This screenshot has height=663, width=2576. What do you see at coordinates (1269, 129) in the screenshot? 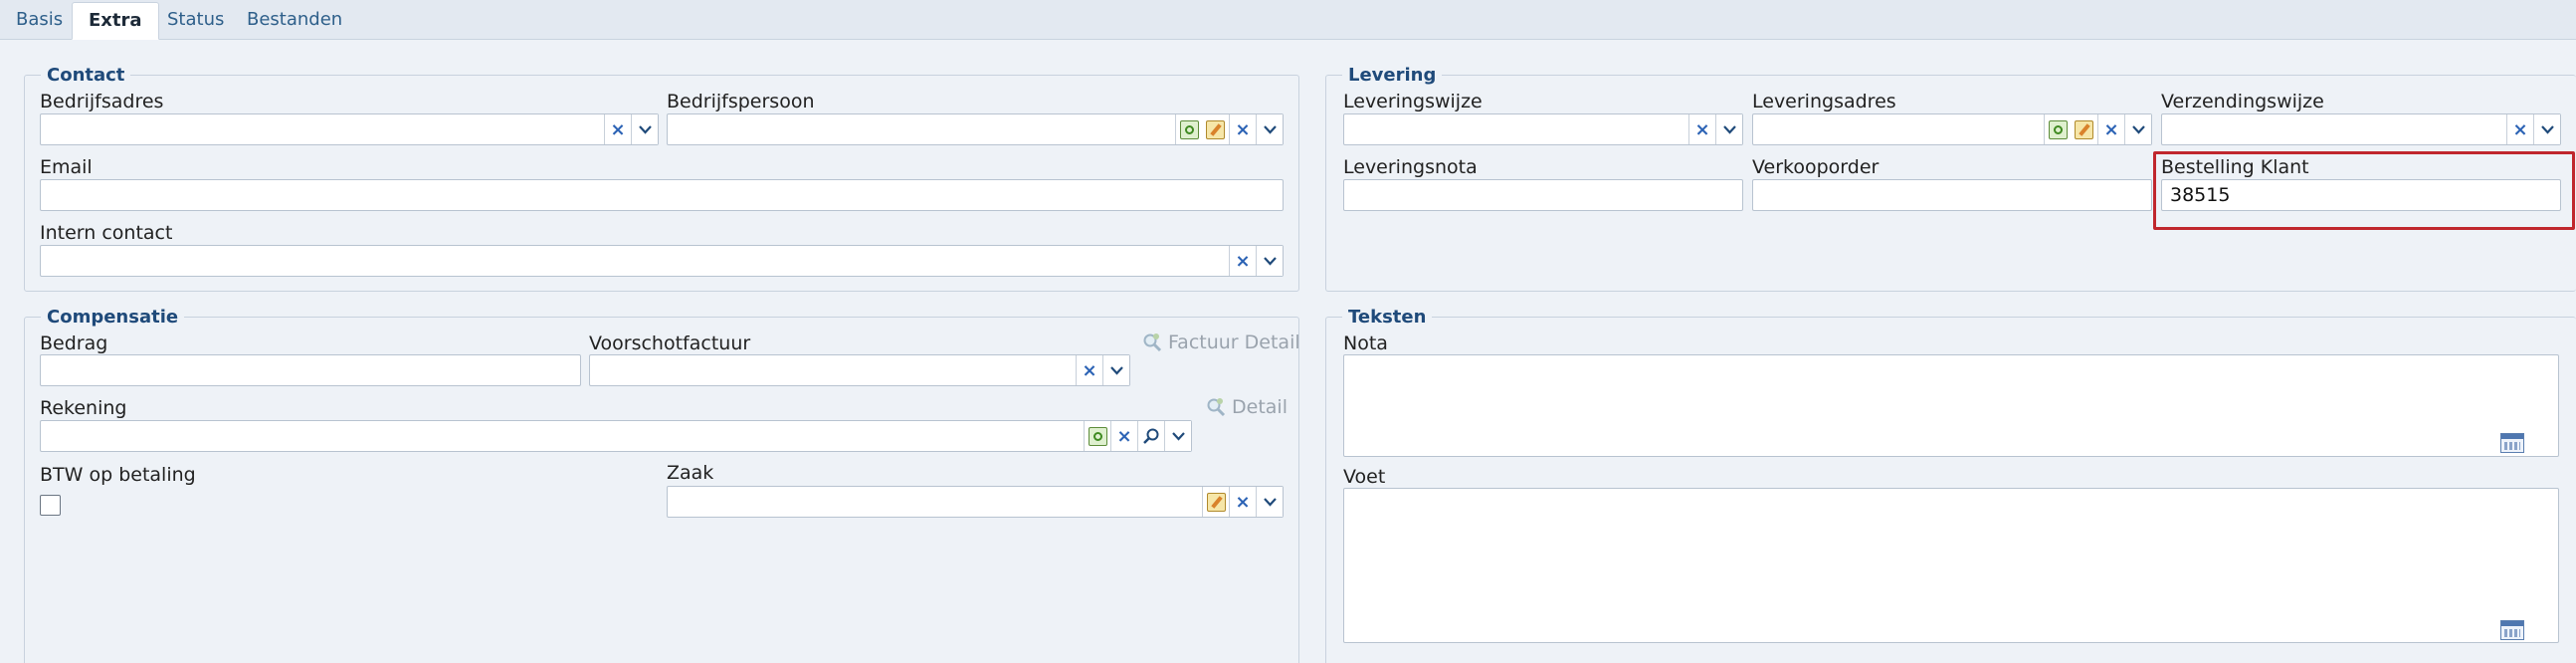
I see `bedrijfspersoon-chevron-down-icon` at bounding box center [1269, 129].